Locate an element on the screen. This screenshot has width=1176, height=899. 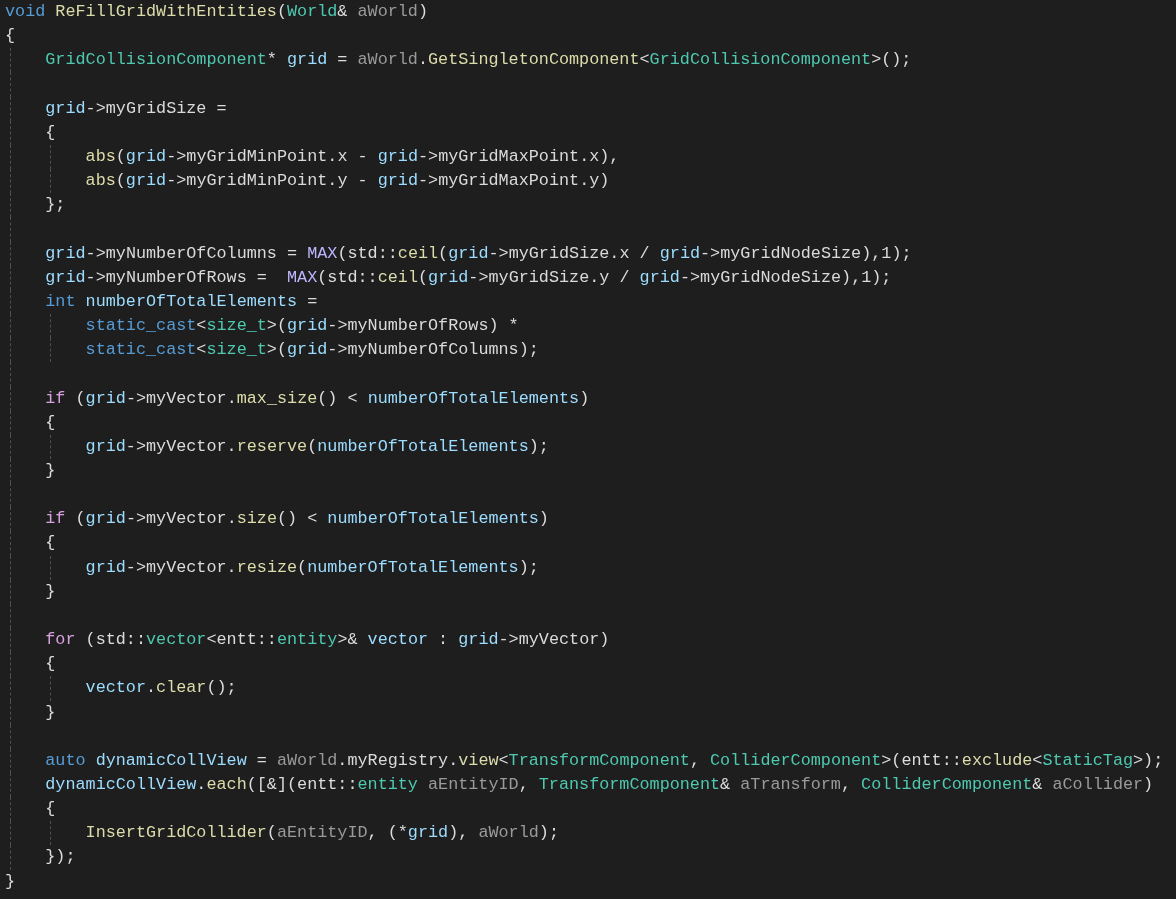
code-line: if (grid->myVector.size() < numberOfTotalElements) is located at coordinates (297, 519).